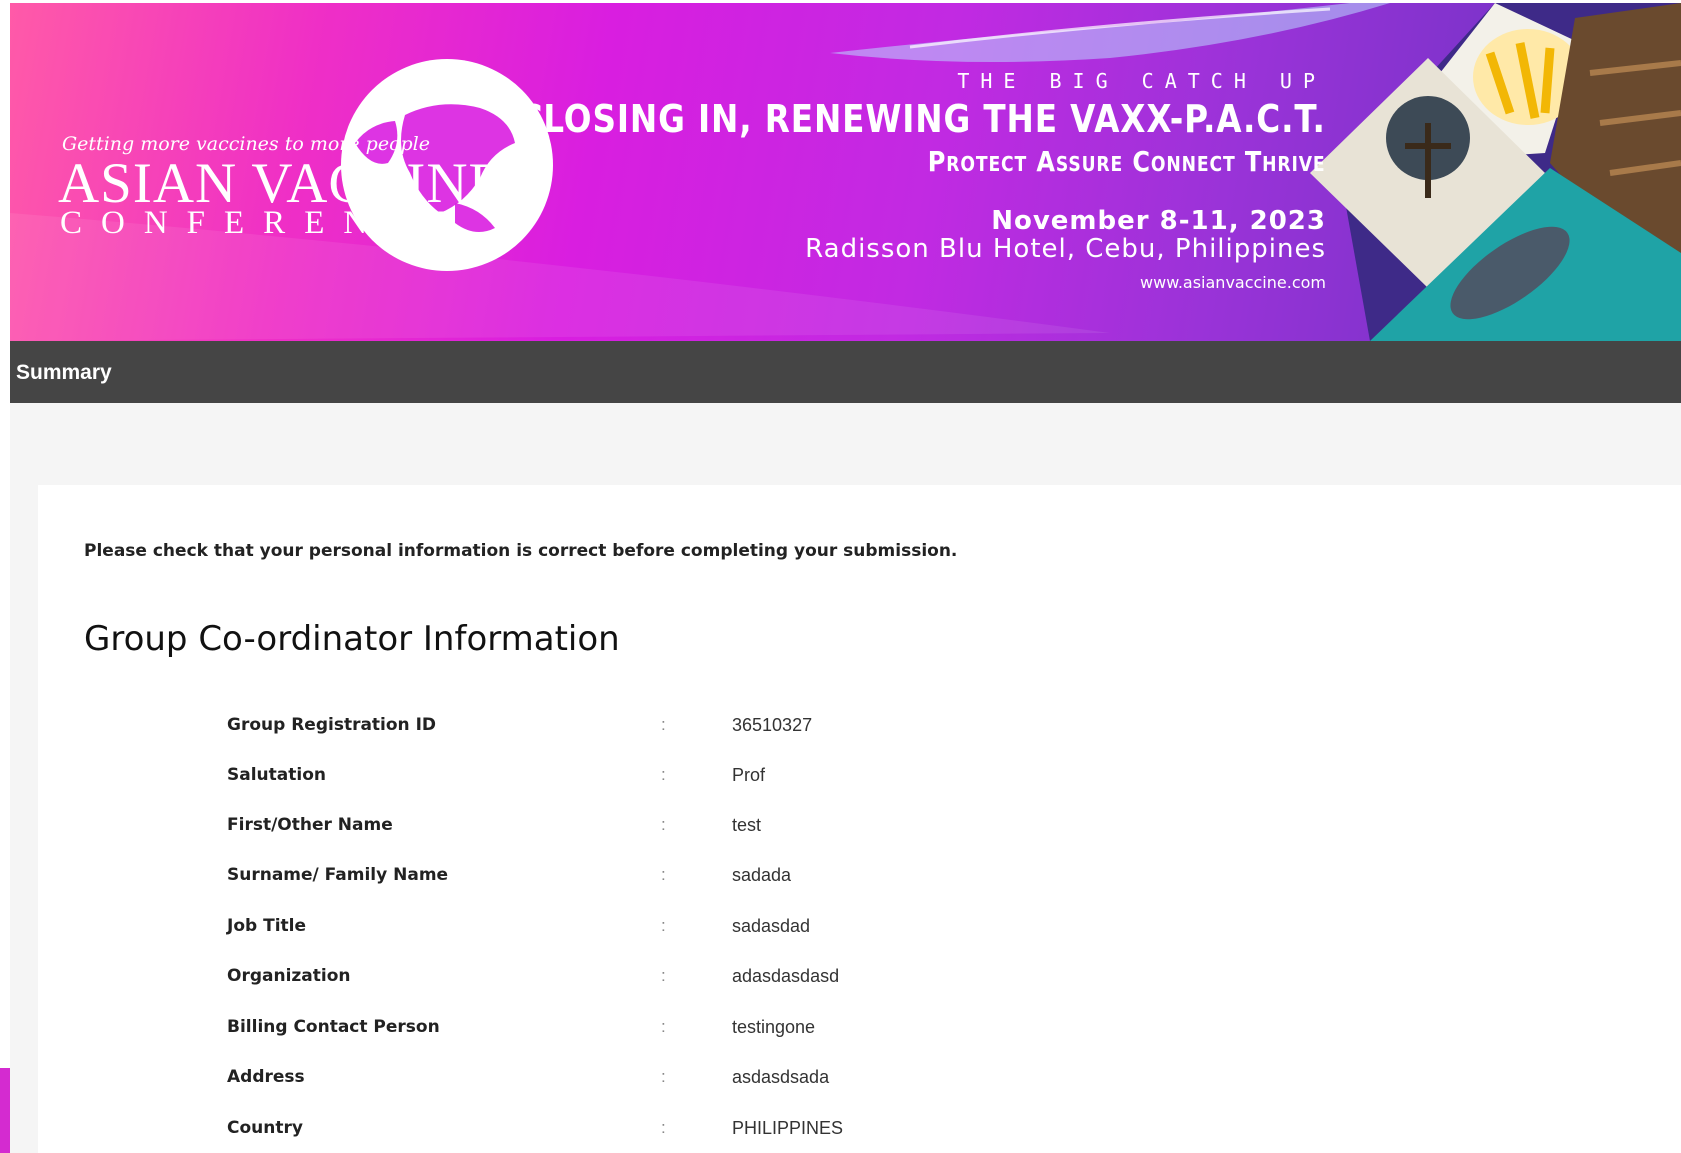 This screenshot has width=1681, height=1153. I want to click on info-label: Group Registration ID, so click(332, 725).